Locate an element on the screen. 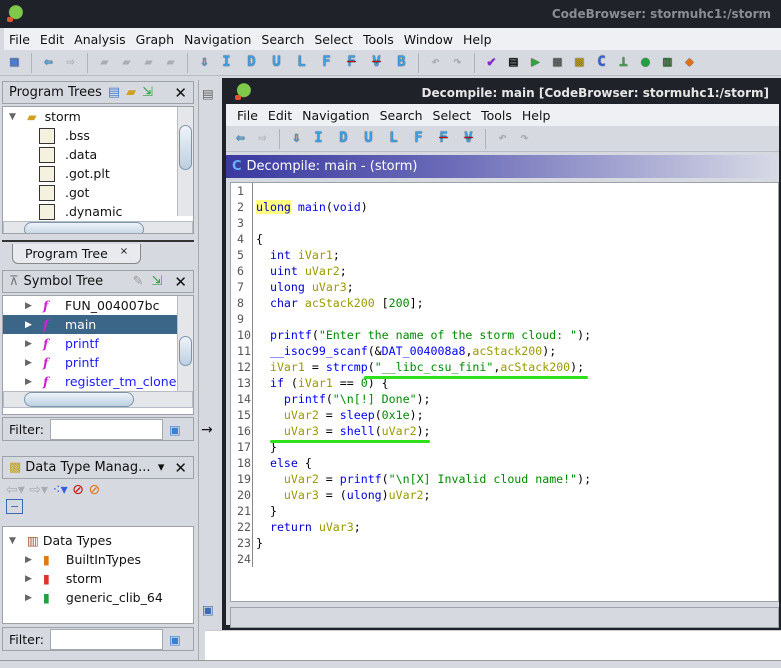 The image size is (781, 668). code-line: printf("\n[!] Done"); is located at coordinates (423, 399).